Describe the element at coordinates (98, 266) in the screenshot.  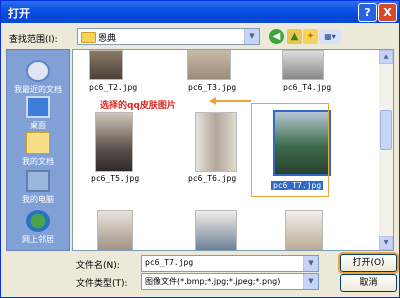
I see `filename-label: 文件名(N):` at that location.